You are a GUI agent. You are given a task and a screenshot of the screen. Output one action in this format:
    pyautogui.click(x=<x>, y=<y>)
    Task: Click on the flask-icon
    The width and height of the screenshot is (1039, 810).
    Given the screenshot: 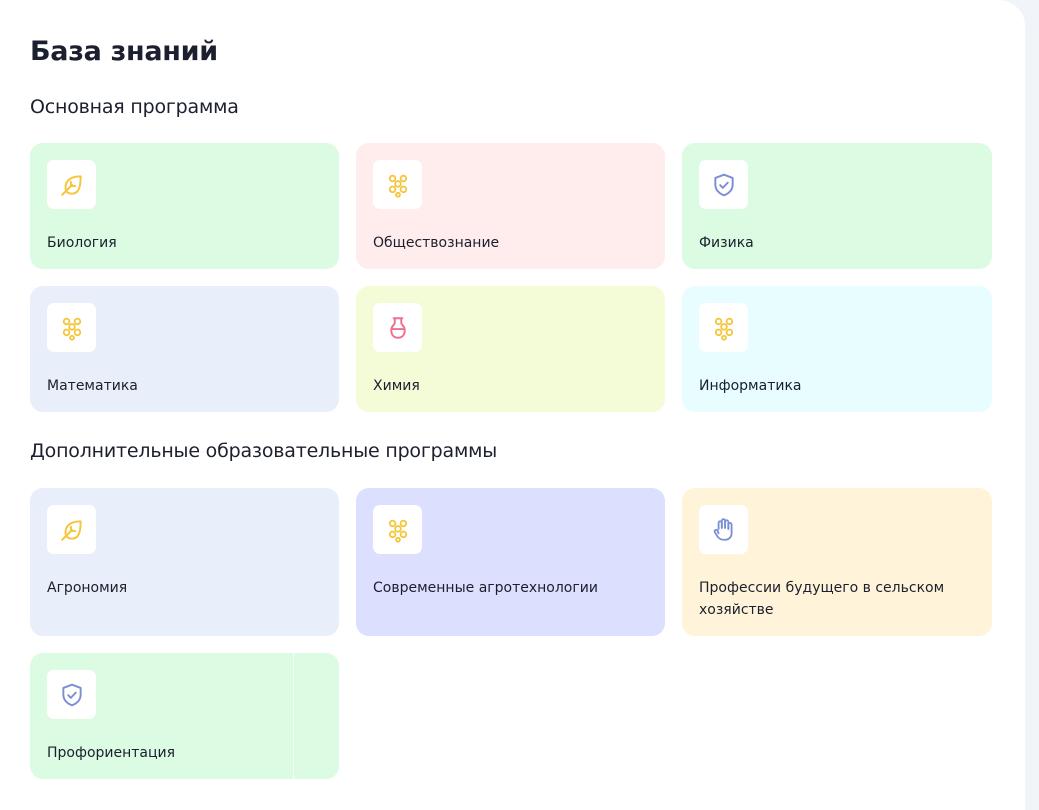 What is the action you would take?
    pyautogui.click(x=397, y=327)
    